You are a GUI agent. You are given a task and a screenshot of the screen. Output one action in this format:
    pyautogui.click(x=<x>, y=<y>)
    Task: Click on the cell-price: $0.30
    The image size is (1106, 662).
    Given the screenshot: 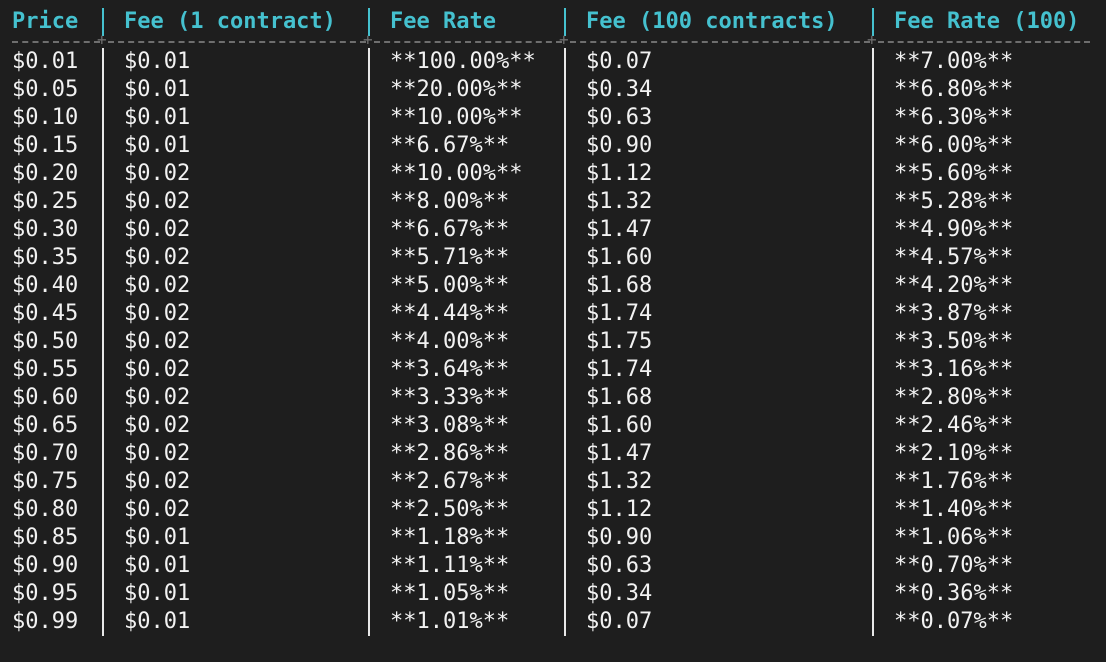 What is the action you would take?
    pyautogui.click(x=45, y=229)
    